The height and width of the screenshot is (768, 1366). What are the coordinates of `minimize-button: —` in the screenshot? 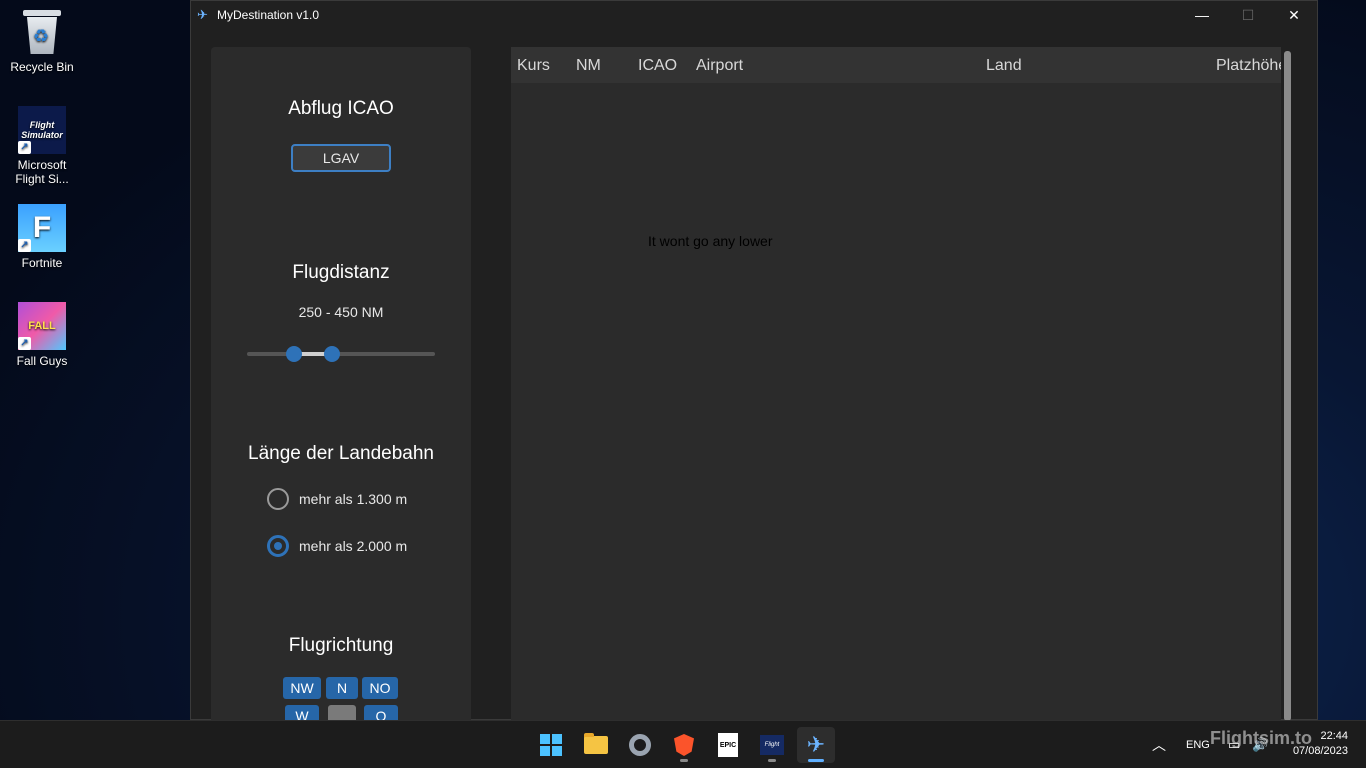 It's located at (1202, 15).